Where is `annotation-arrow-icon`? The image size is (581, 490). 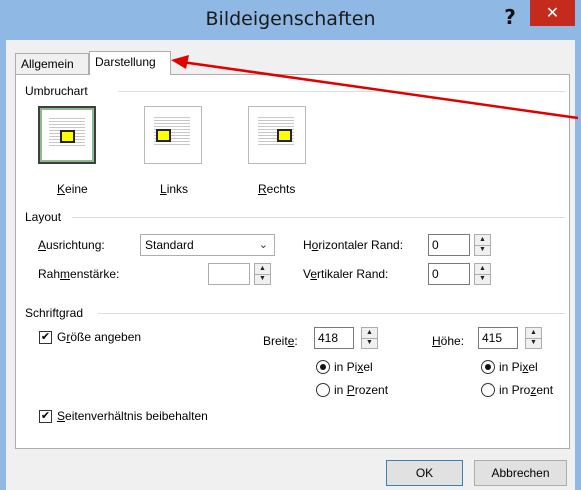
annotation-arrow-icon is located at coordinates (375, 87).